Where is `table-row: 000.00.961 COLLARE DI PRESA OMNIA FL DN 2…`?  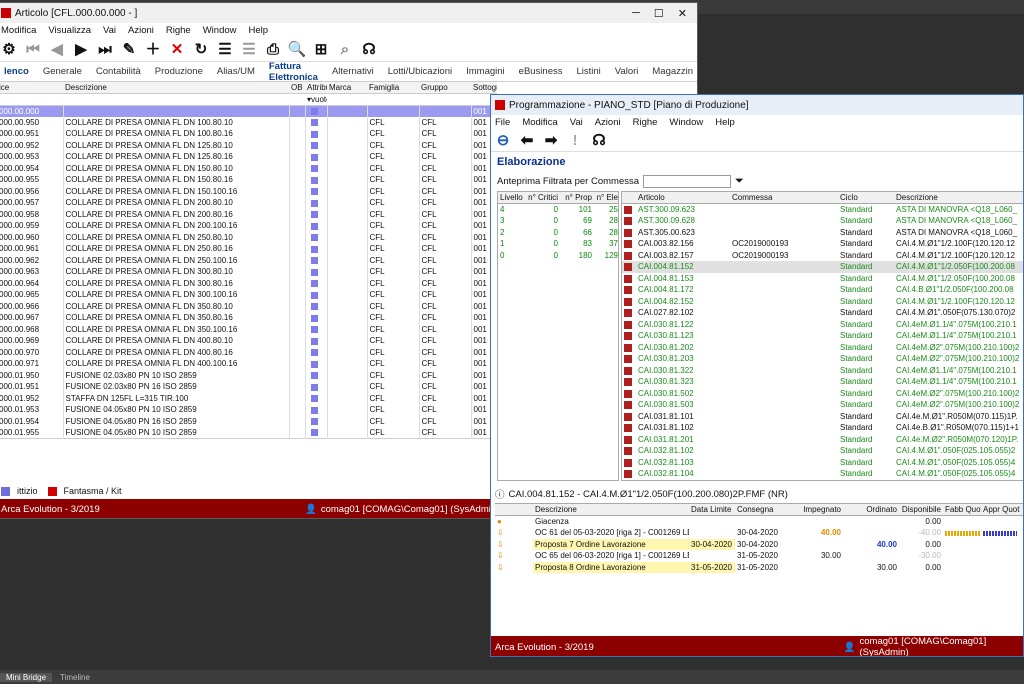
table-row: 000.00.961 COLLARE DI PRESA OMNIA FL DN 2… is located at coordinates (248, 249).